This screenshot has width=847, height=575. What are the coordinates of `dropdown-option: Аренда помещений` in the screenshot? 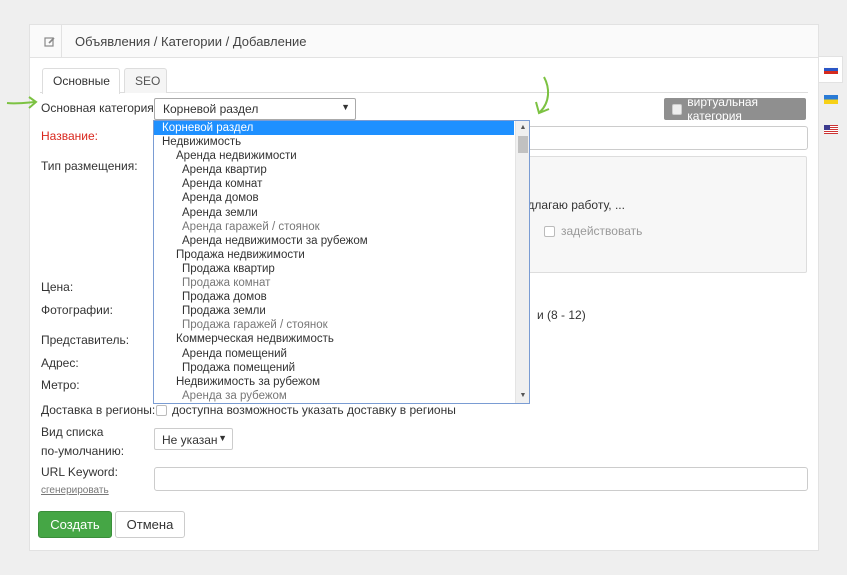 It's located at (334, 354).